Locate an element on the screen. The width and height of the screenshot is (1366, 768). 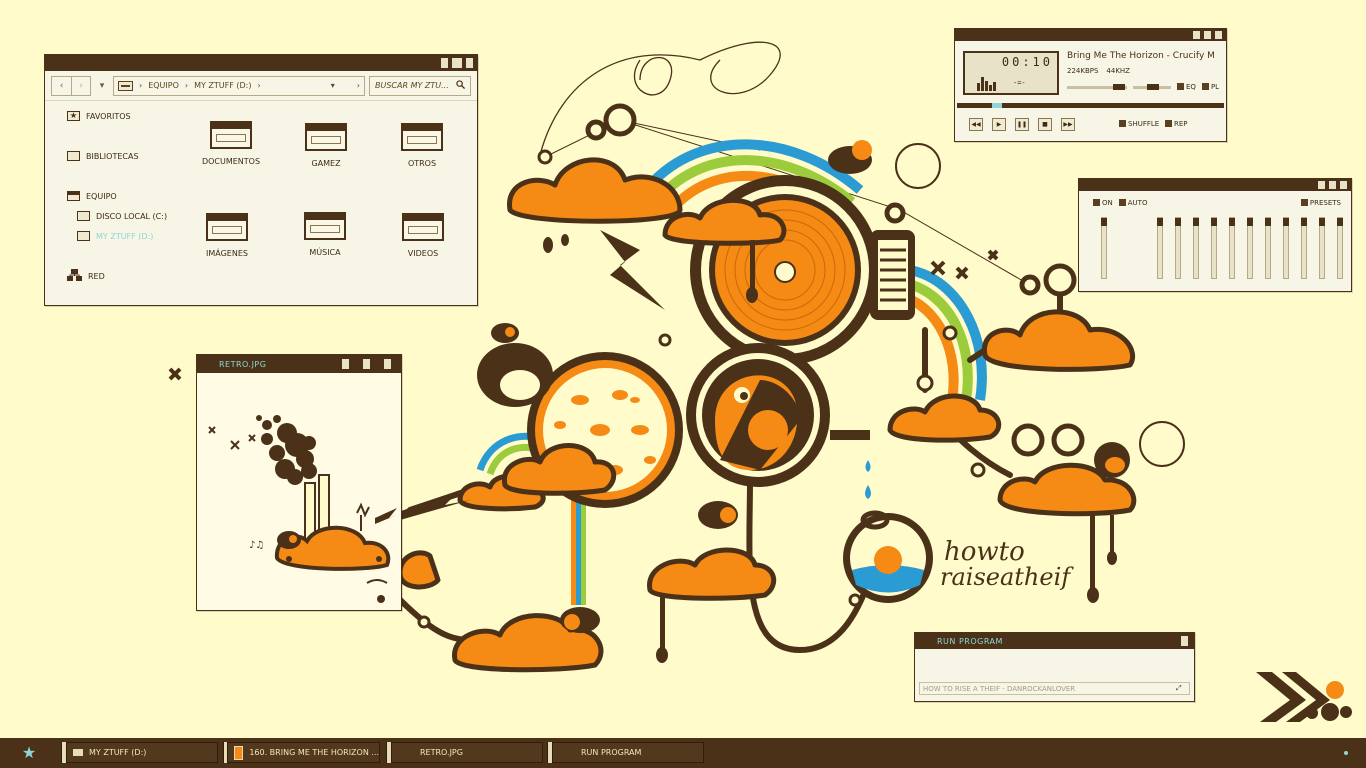
recent-pages-button: ▾ is located at coordinates (102, 85).